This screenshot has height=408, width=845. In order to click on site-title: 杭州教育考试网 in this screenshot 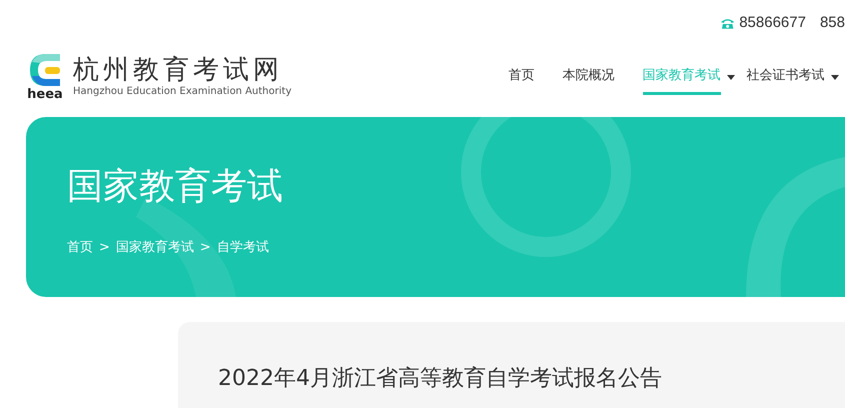, I will do `click(178, 70)`.